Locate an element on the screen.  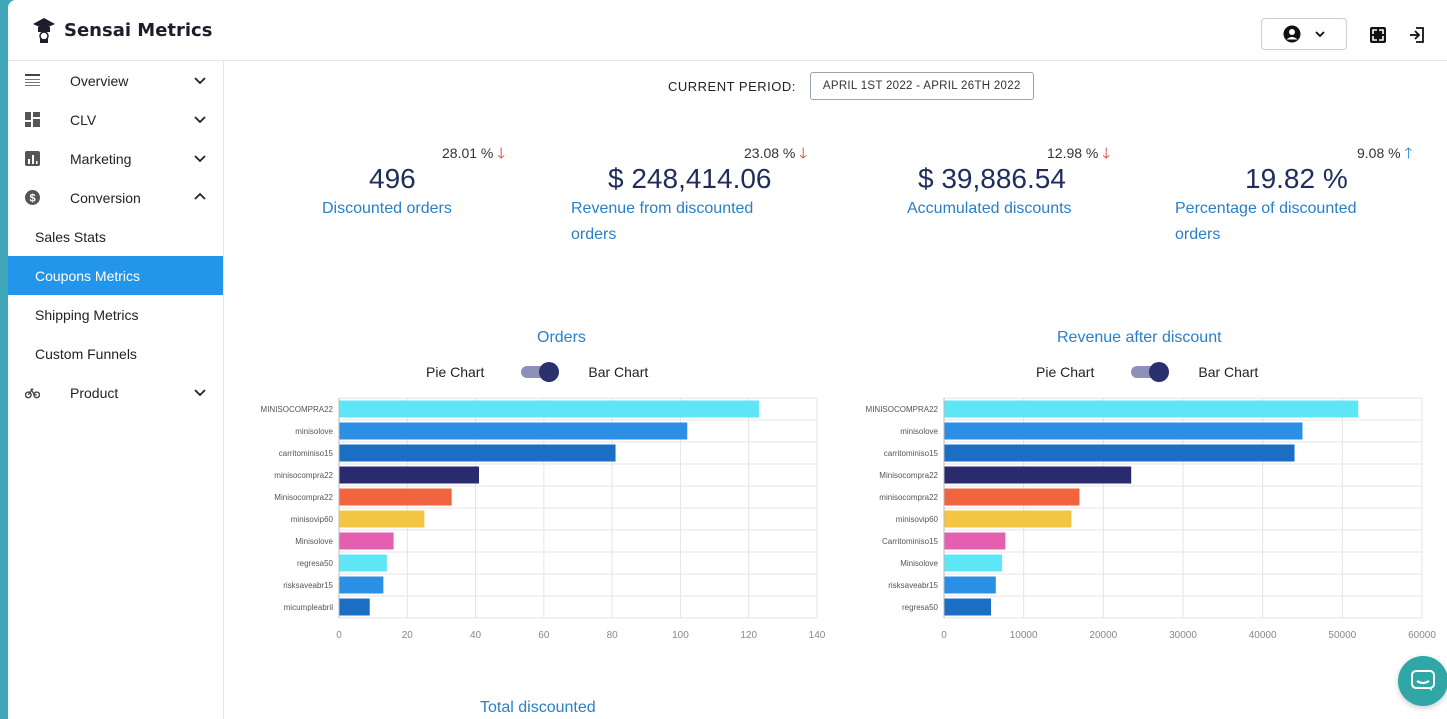
x-tick-label: 20 is located at coordinates (408, 635).